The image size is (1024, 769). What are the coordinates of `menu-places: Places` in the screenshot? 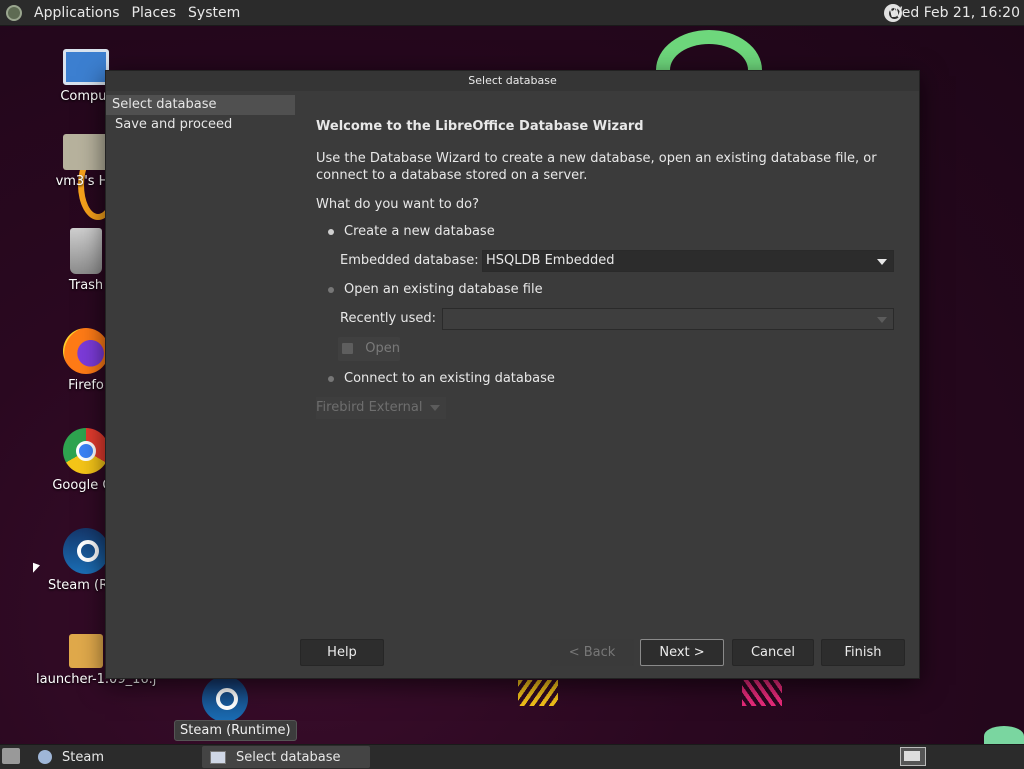 It's located at (154, 13).